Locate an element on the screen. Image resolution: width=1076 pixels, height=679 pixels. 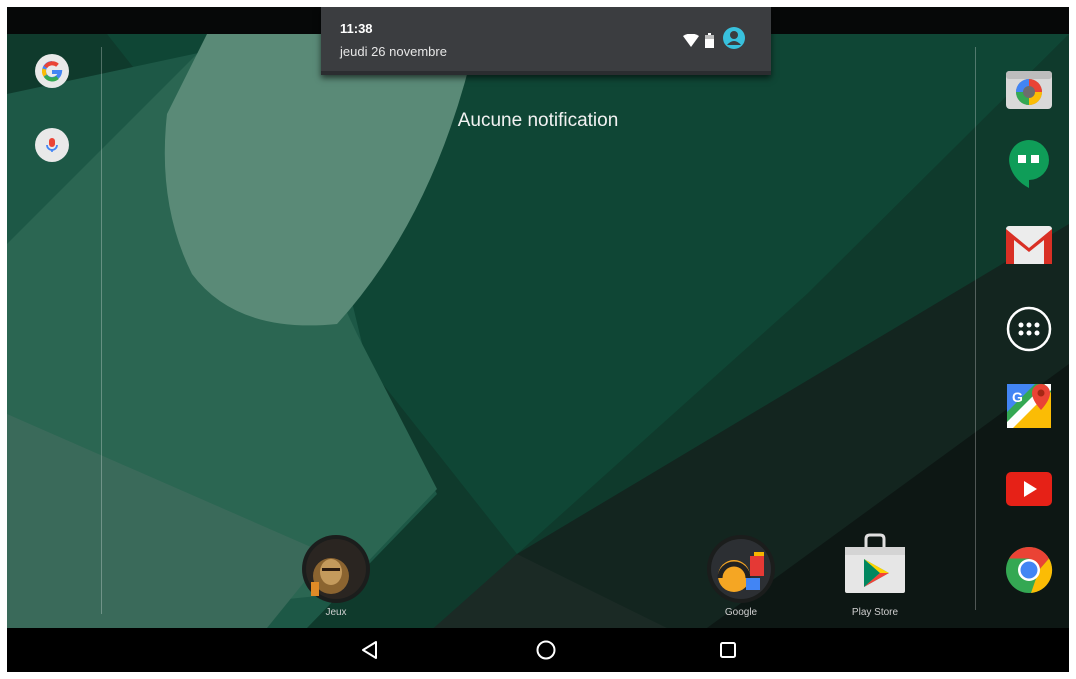
wifi-icon is located at coordinates (691, 40).